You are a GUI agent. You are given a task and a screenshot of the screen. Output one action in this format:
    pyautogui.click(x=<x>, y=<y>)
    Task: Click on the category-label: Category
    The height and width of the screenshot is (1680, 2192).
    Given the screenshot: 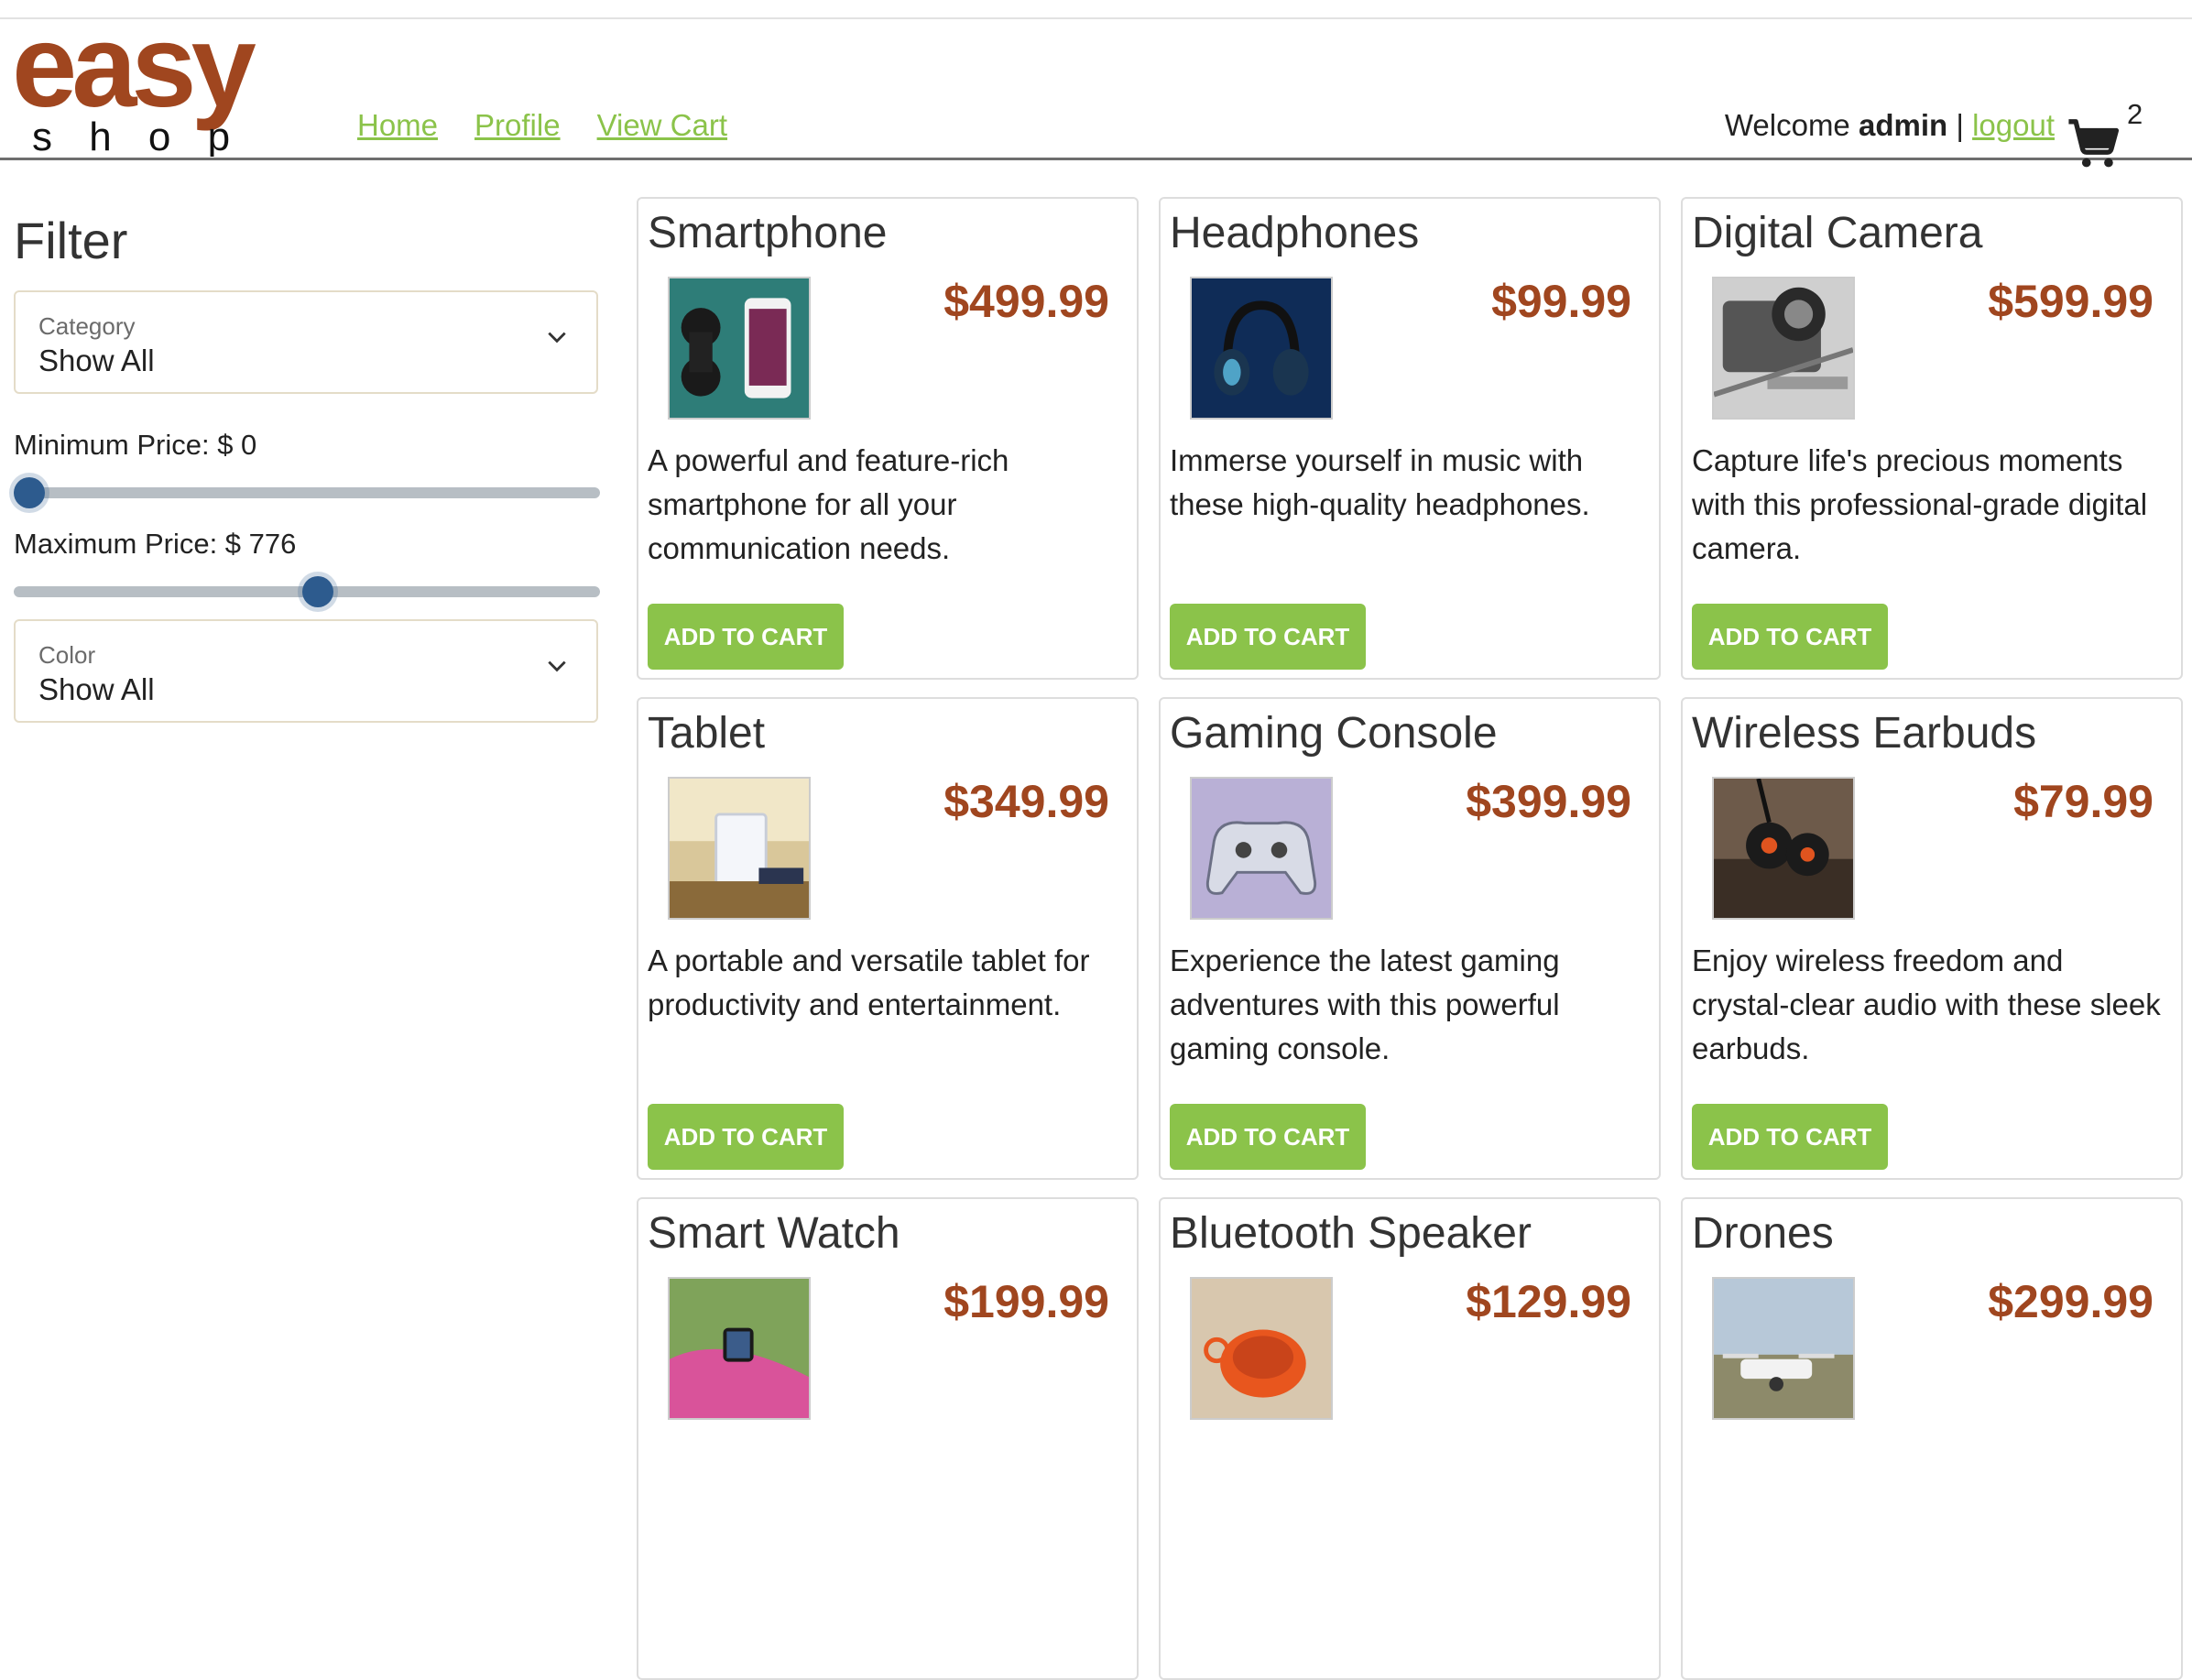 What is the action you would take?
    pyautogui.click(x=87, y=326)
    